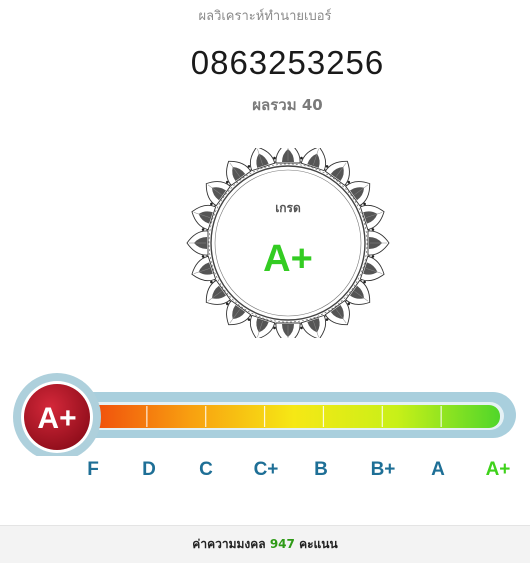  I want to click on total-sum: ผลรวม 40, so click(265, 105).